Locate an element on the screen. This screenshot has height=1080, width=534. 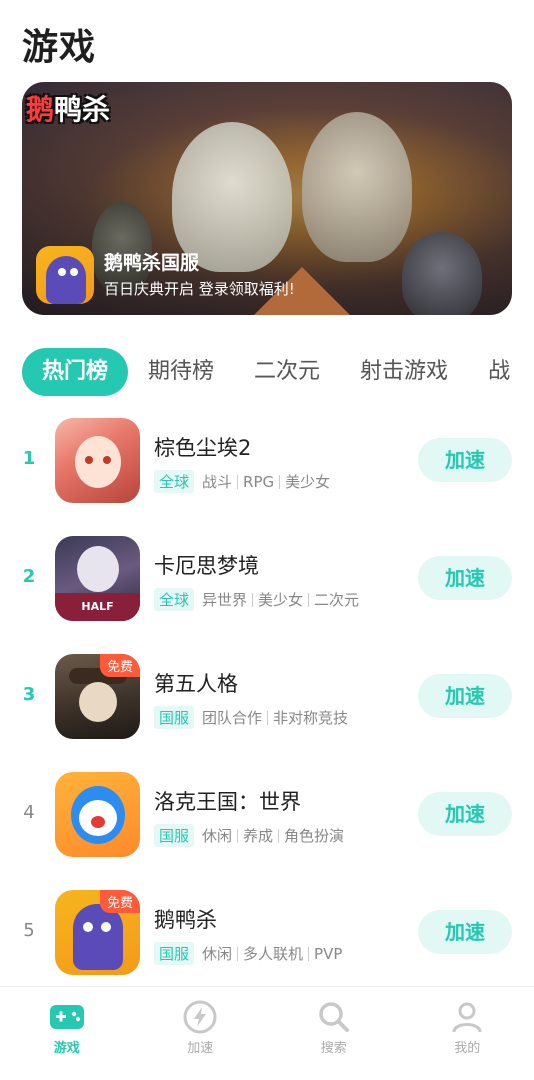
nav-label: 加速 is located at coordinates (200, 1048).